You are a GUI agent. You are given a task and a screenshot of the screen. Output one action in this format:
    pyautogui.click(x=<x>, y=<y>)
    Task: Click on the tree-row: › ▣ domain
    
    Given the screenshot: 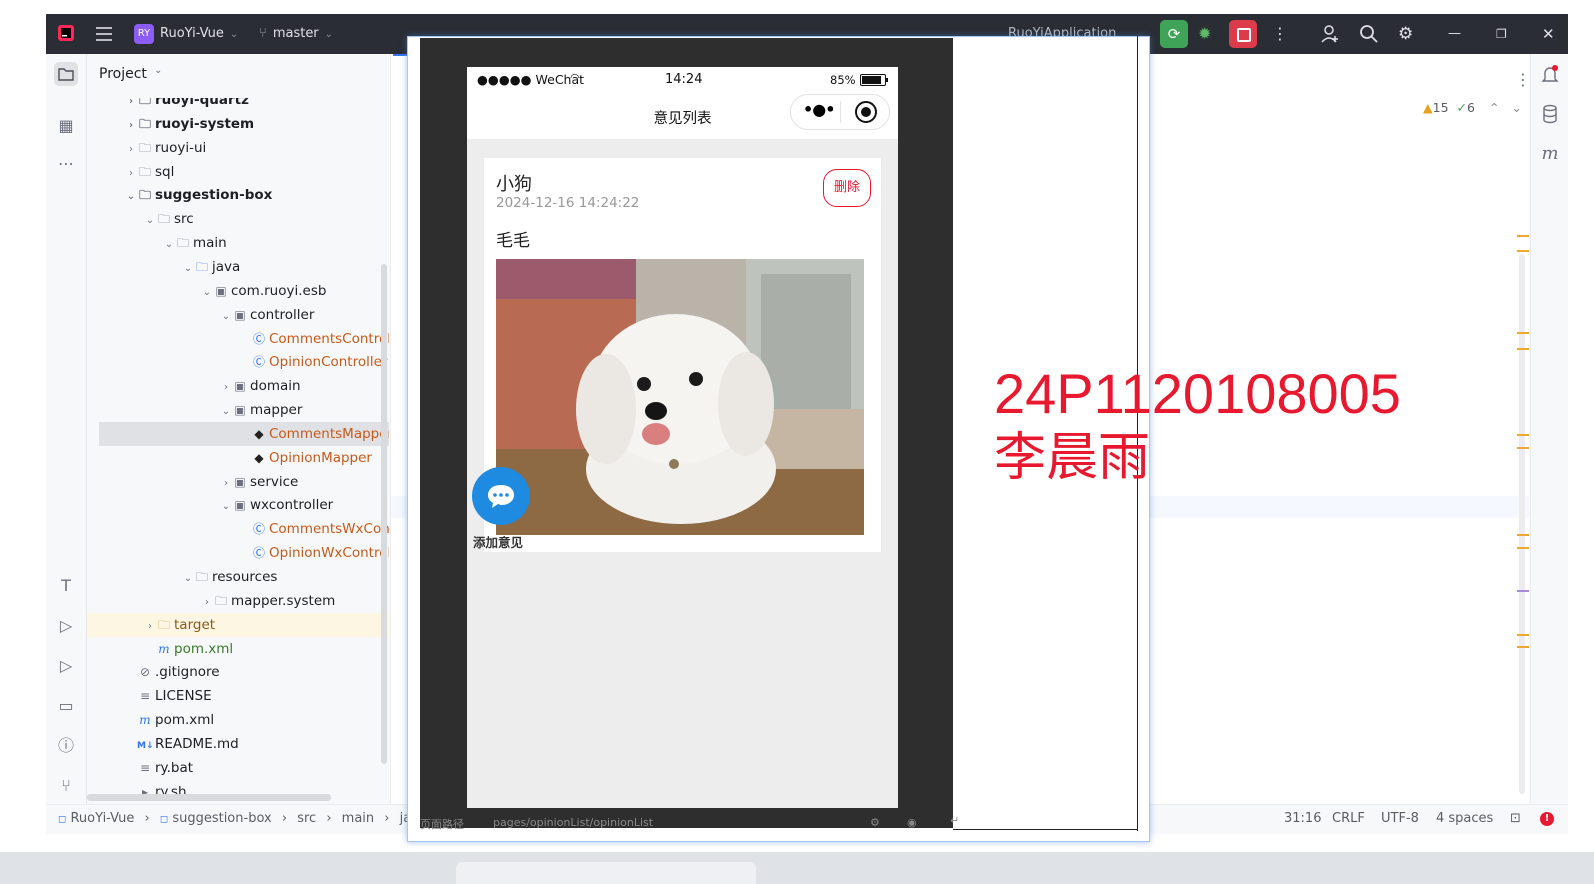 What is the action you would take?
    pyautogui.click(x=238, y=386)
    